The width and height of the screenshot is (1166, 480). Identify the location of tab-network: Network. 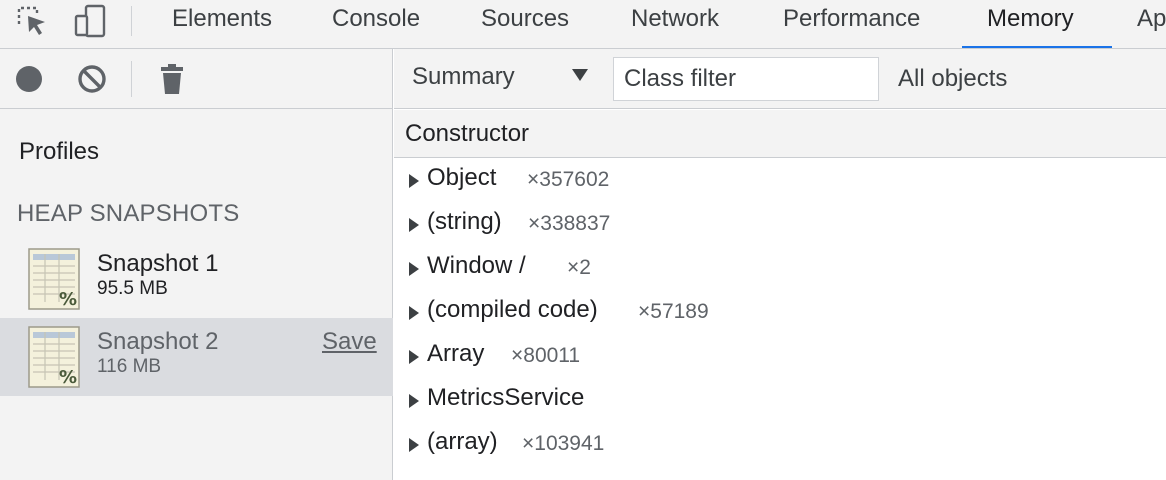
(675, 24).